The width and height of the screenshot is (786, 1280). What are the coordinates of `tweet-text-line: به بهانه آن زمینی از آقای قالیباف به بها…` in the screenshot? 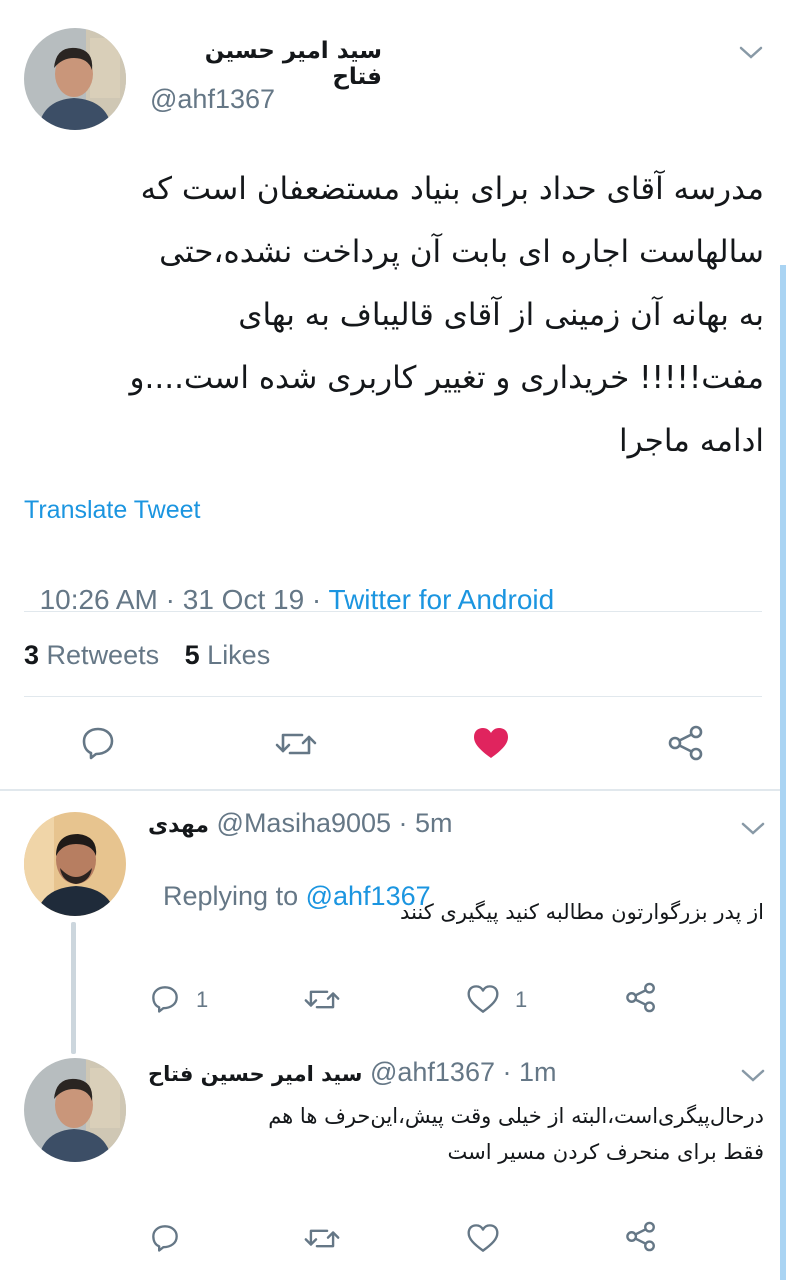 It's located at (501, 315).